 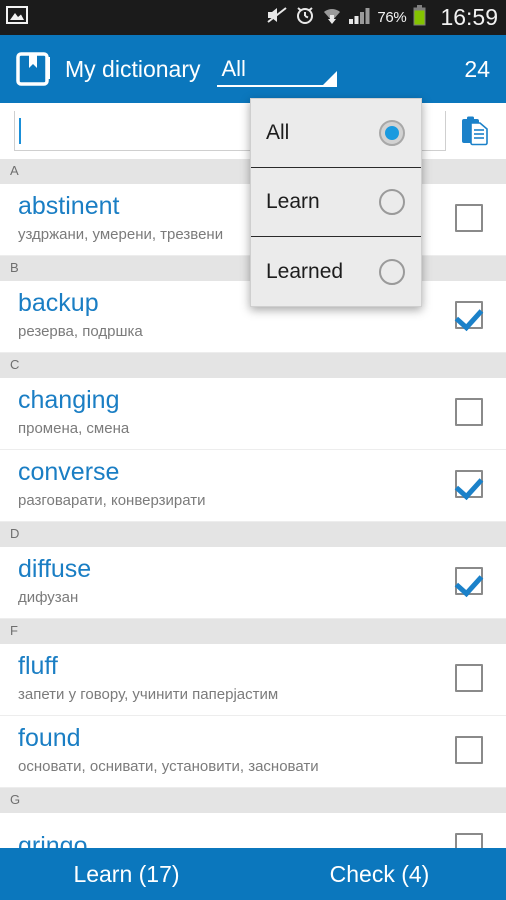 I want to click on section-header: F, so click(x=253, y=631).